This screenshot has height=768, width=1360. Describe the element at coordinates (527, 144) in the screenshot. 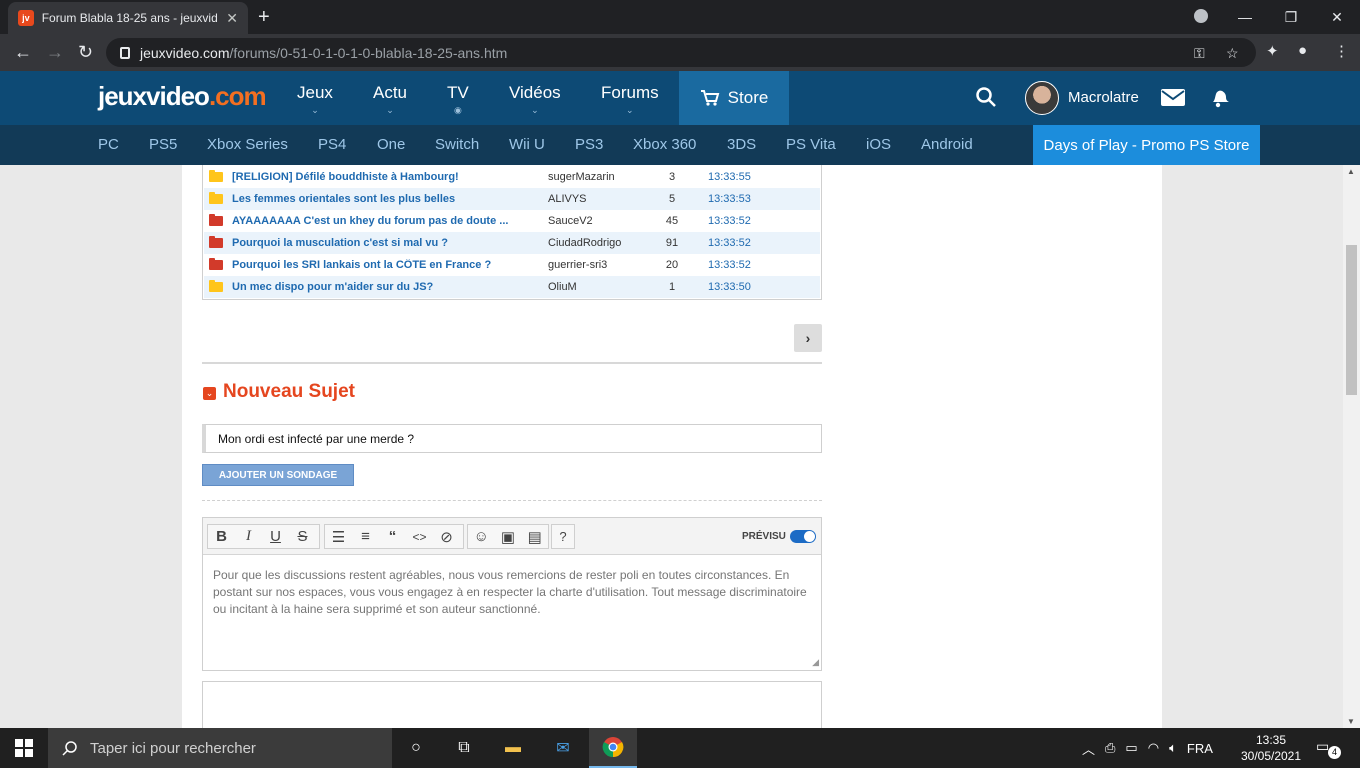

I see `platform-wii-u: Wii U` at that location.